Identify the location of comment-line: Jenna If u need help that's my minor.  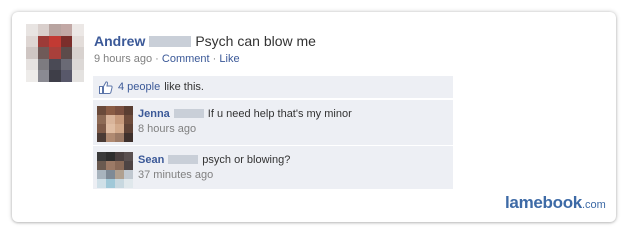
(245, 114).